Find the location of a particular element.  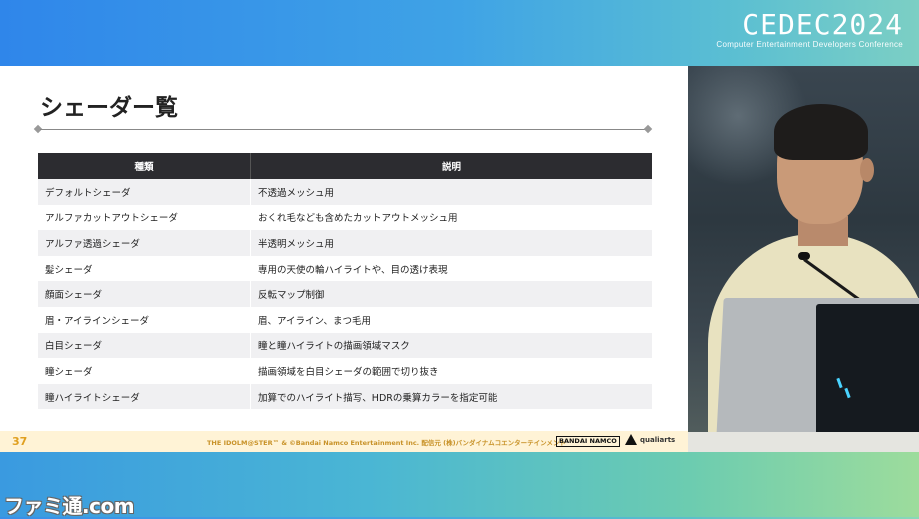

shader-description-cell: 加算でのハイライト描写、HDRの乗算カラーを指定可能 is located at coordinates (451, 396).